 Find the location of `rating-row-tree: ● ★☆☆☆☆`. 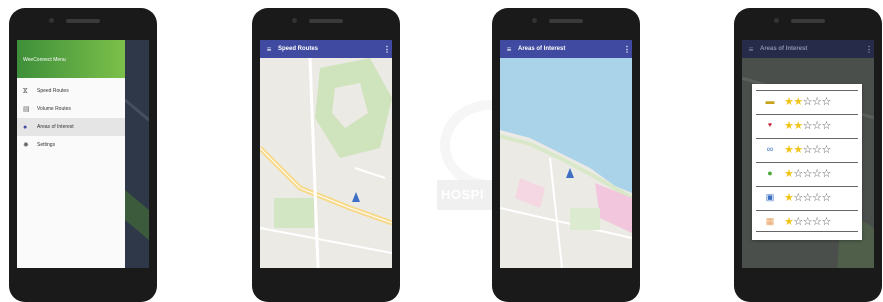

rating-row-tree: ● ★☆☆☆☆ is located at coordinates (807, 172).